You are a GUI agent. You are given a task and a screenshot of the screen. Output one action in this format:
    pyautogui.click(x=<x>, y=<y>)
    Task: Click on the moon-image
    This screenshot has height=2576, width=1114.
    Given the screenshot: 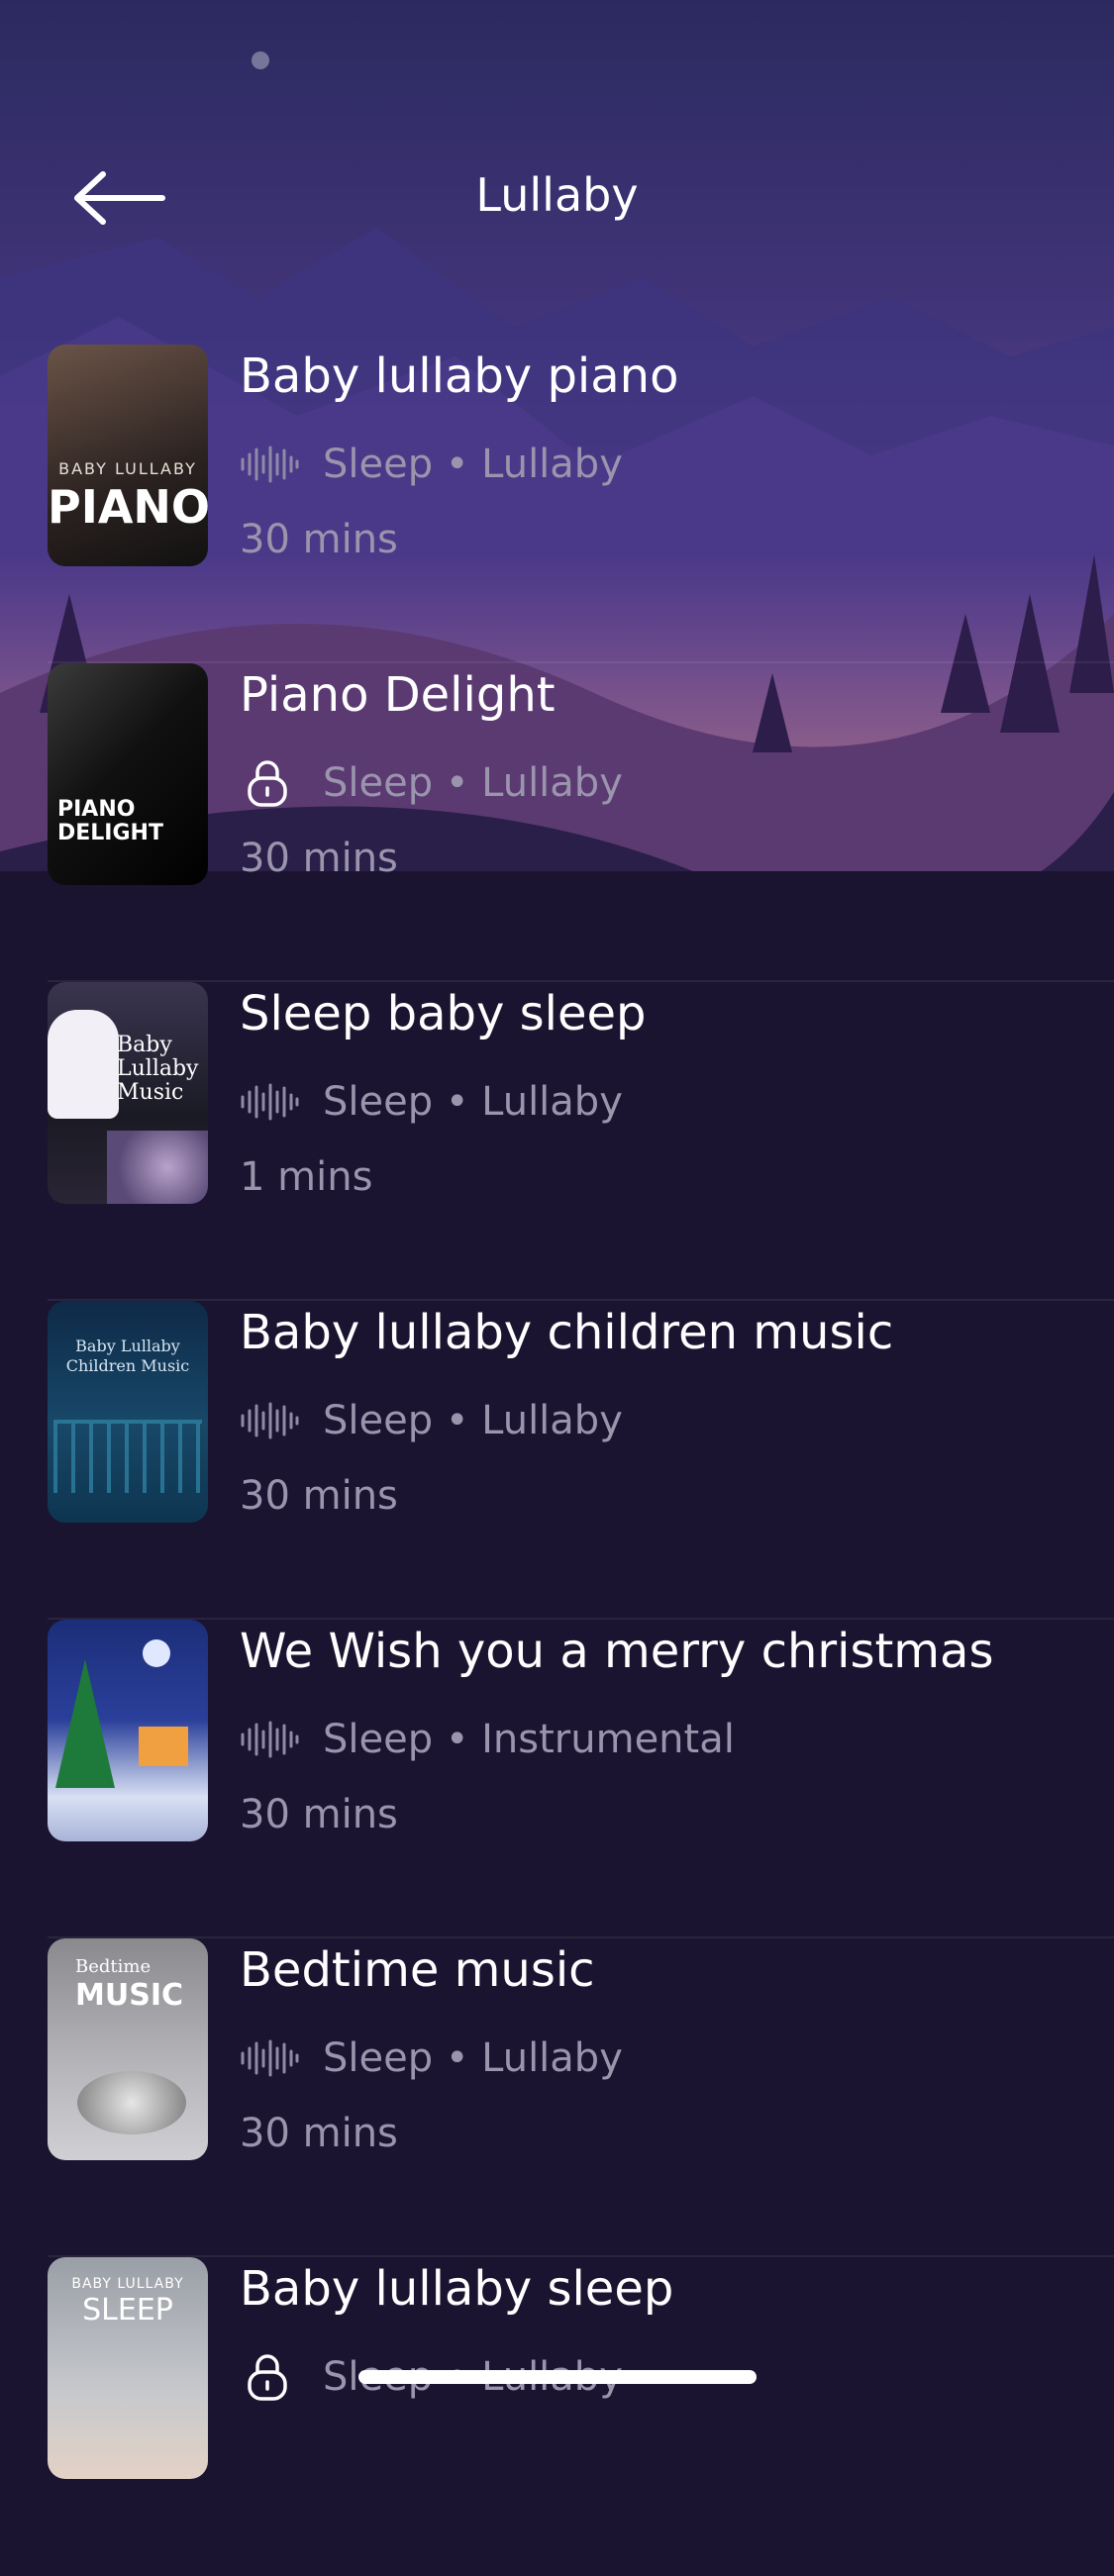 What is the action you would take?
    pyautogui.click(x=156, y=1653)
    